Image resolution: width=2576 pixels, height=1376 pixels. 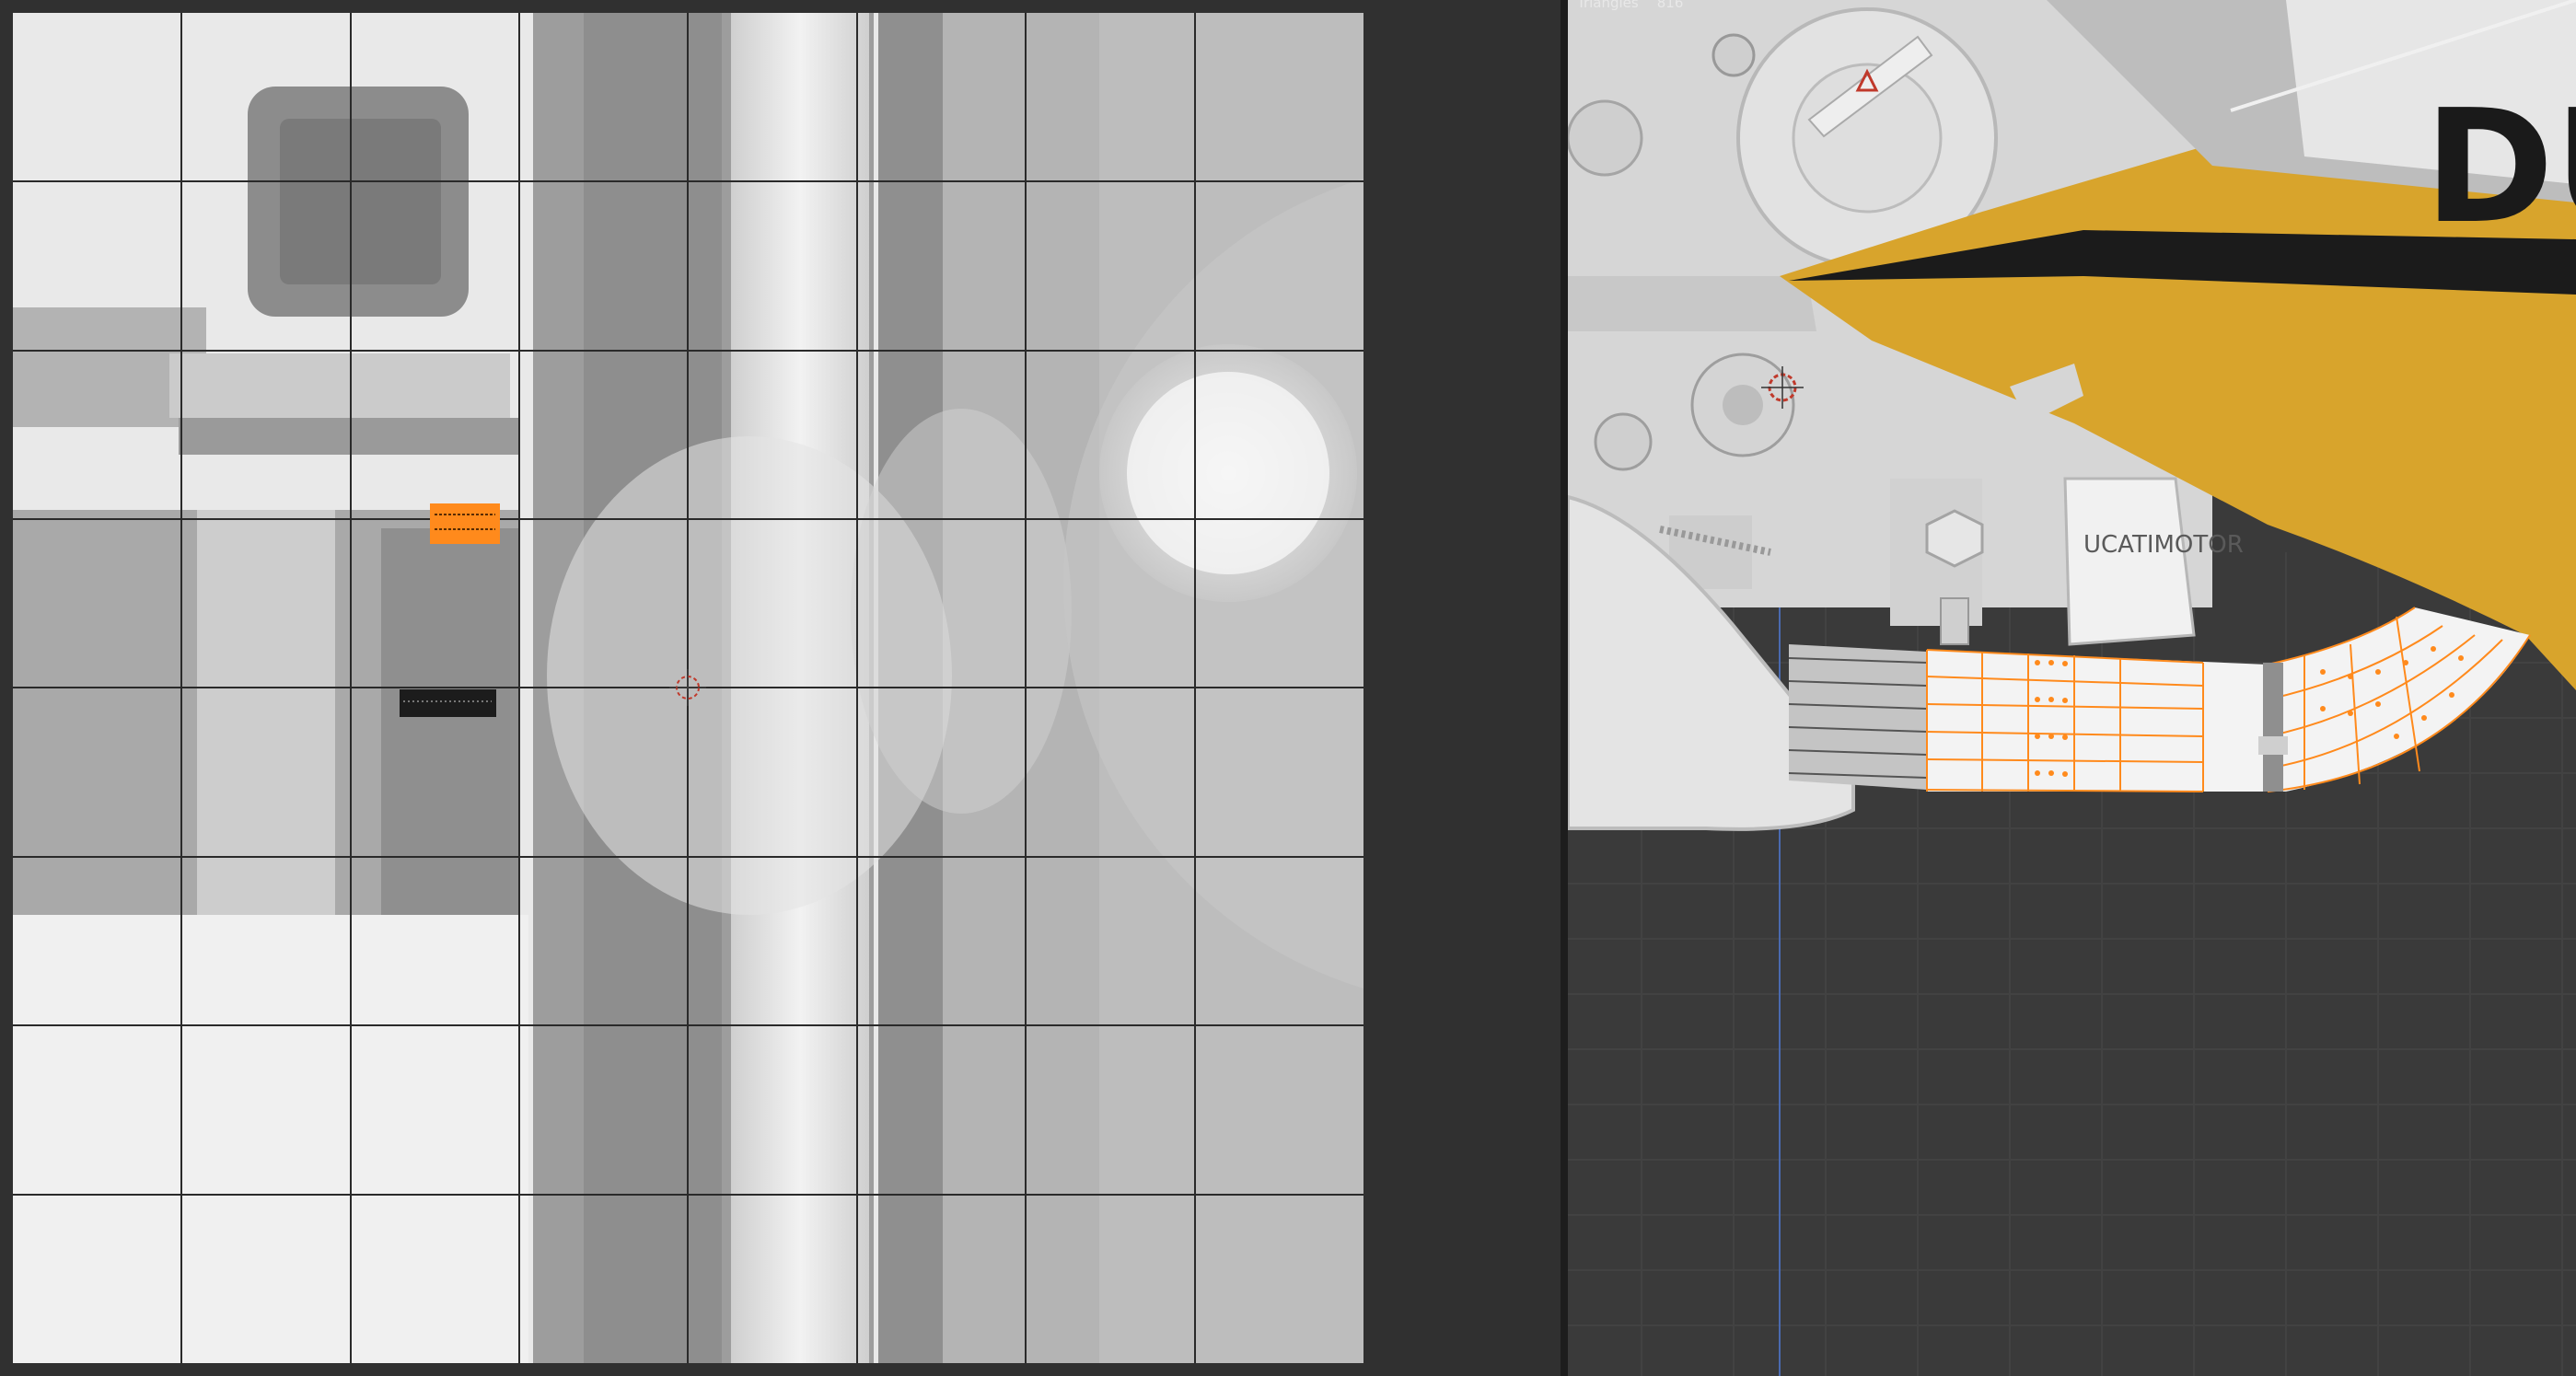 What do you see at coordinates (2163, 545) in the screenshot?
I see `oil-filter-logo: UCATIMOTOR` at bounding box center [2163, 545].